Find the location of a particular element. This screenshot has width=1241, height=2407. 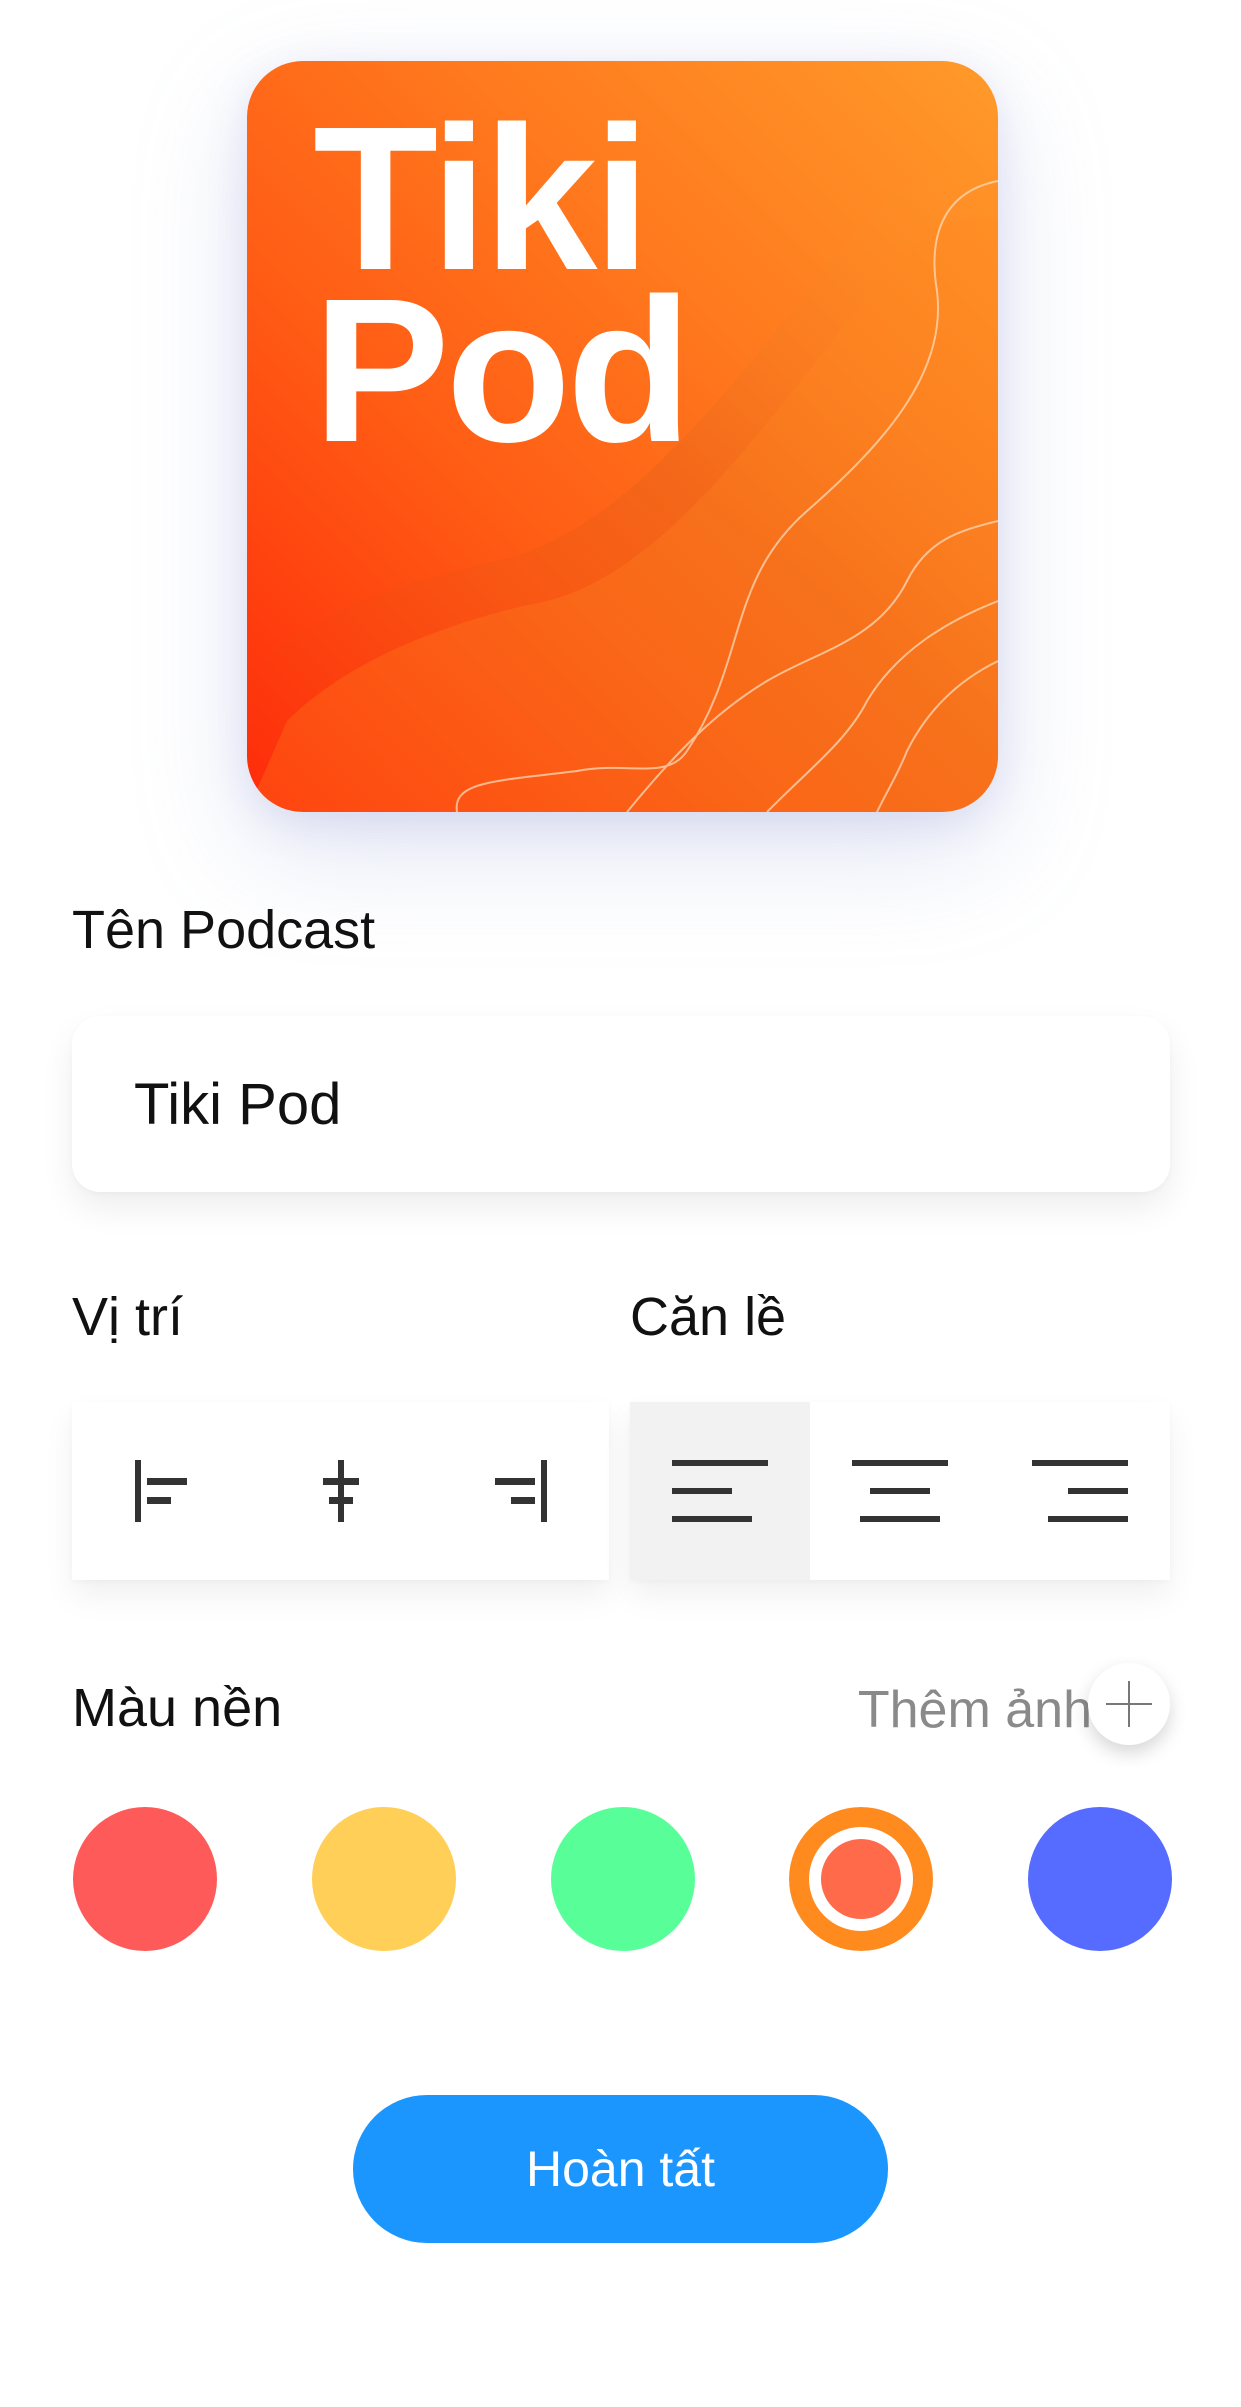

alignment-left-option is located at coordinates (720, 1491).